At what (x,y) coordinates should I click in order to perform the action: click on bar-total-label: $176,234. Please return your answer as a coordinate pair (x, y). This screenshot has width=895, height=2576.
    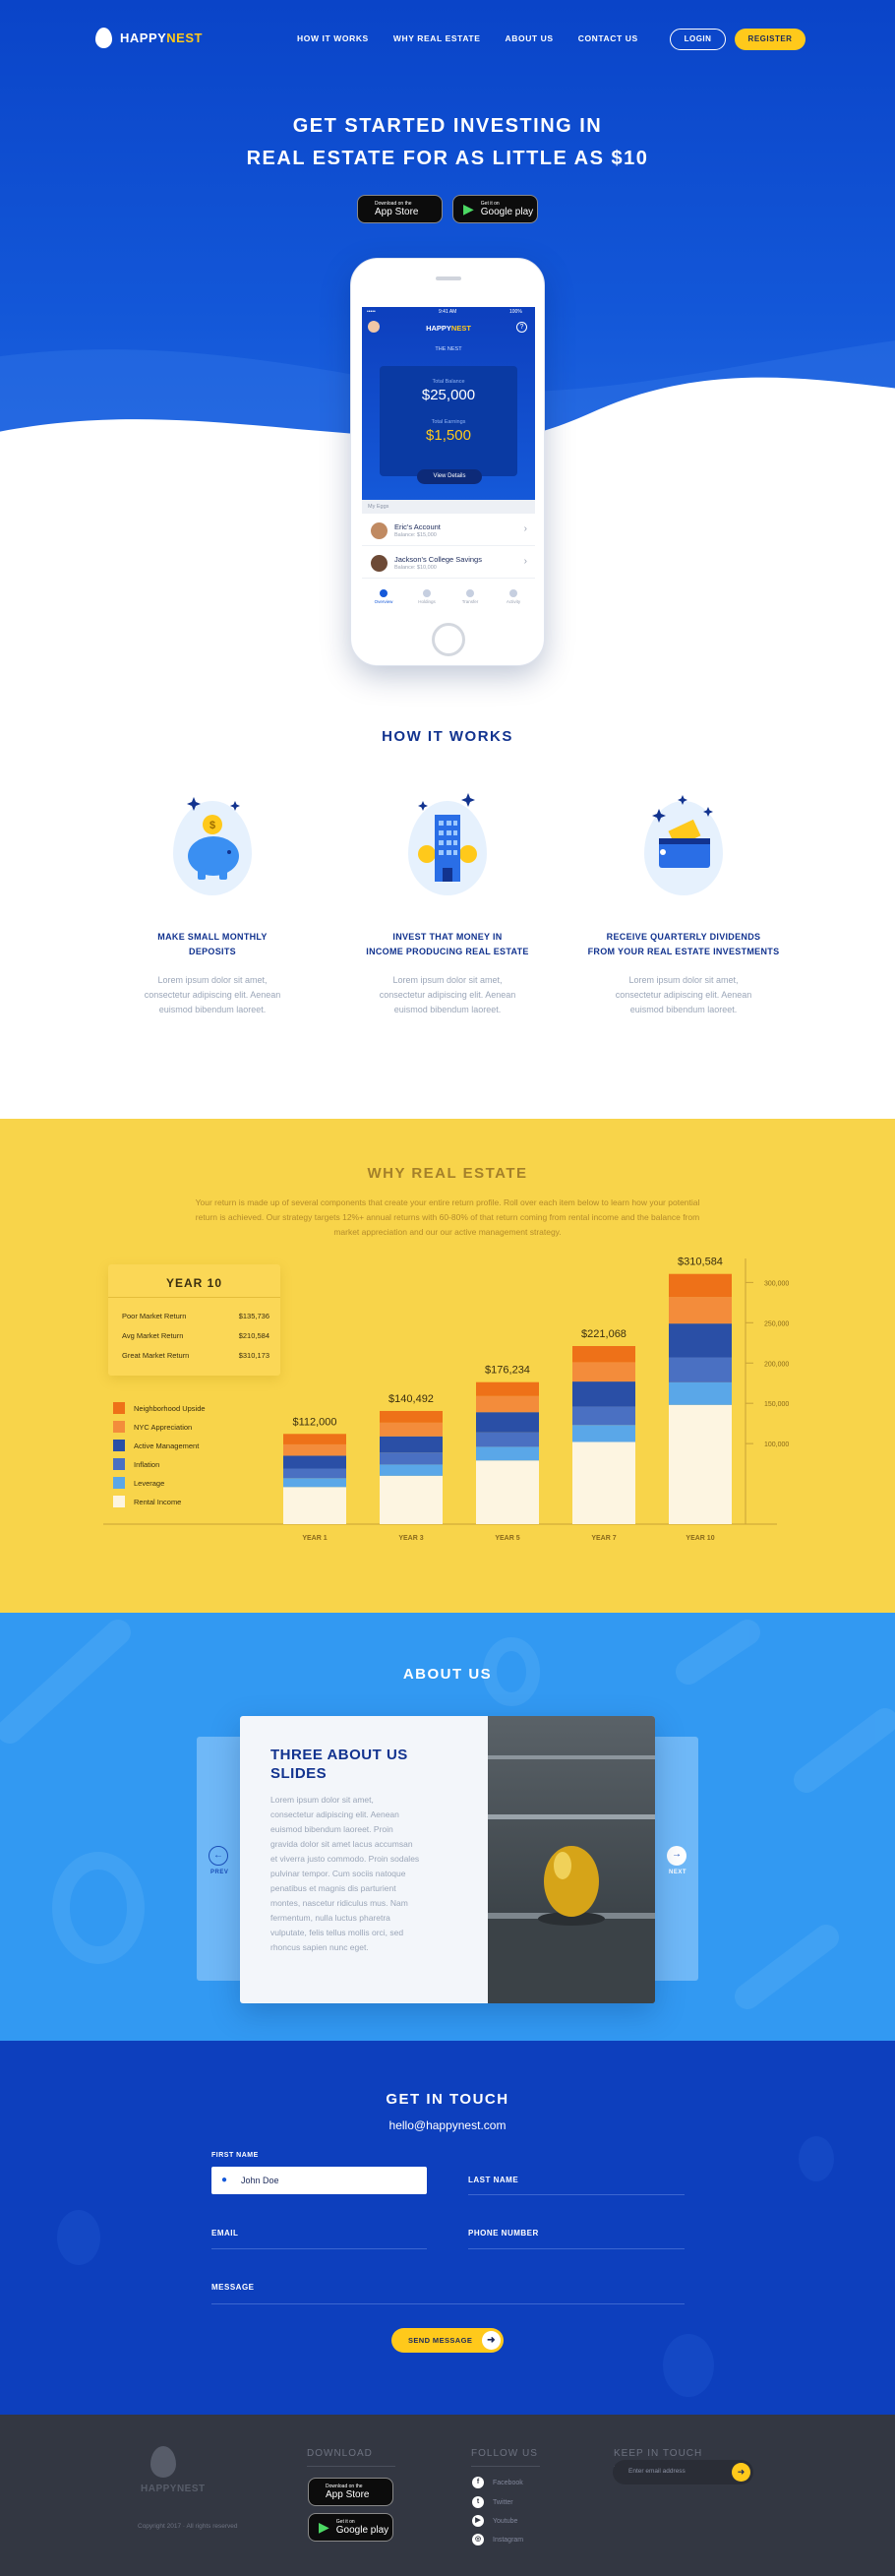
    Looking at the image, I should click on (507, 1371).